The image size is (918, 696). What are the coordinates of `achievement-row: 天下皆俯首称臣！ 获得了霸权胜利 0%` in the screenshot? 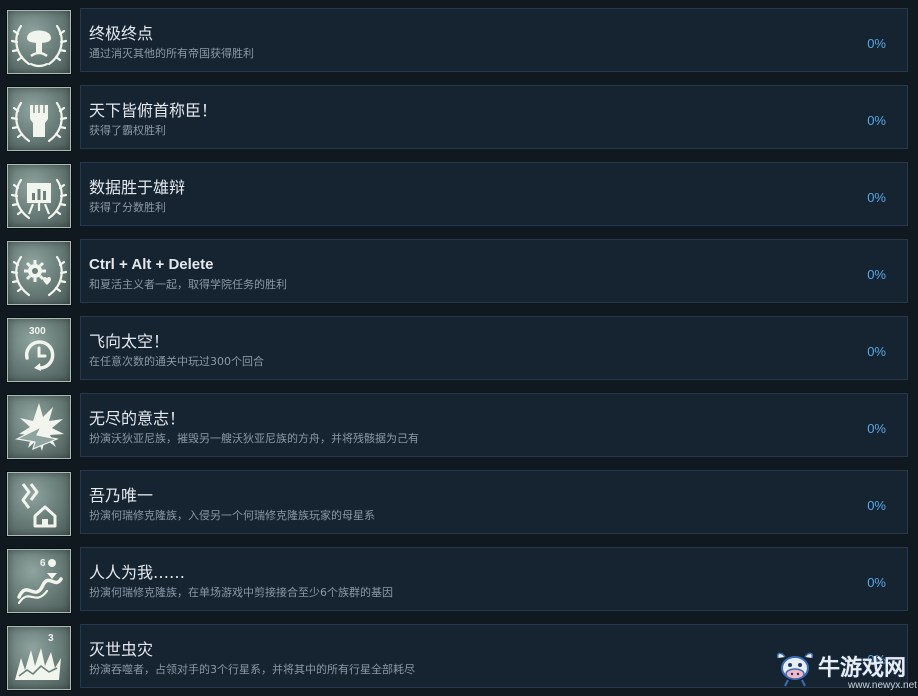 It's located at (459, 120).